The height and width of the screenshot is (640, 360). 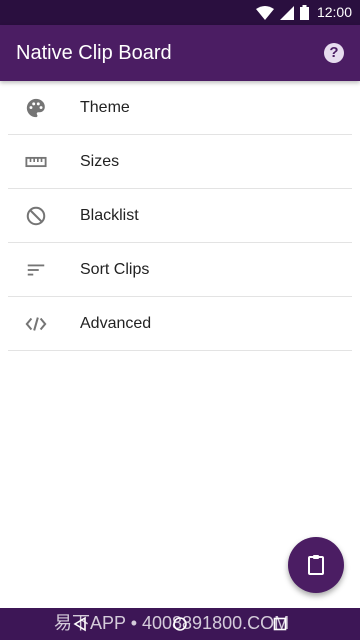 I want to click on palette-icon, so click(x=36, y=108).